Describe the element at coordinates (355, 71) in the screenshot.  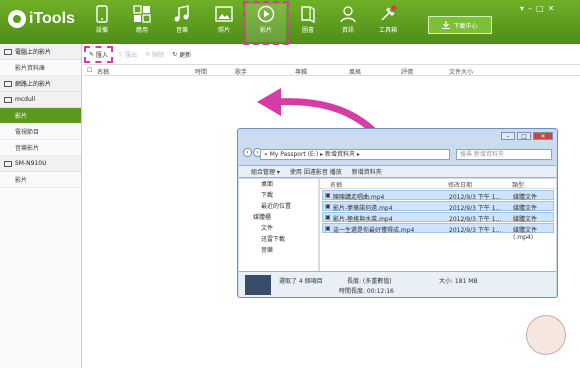
I see `col-genre: 風格` at that location.